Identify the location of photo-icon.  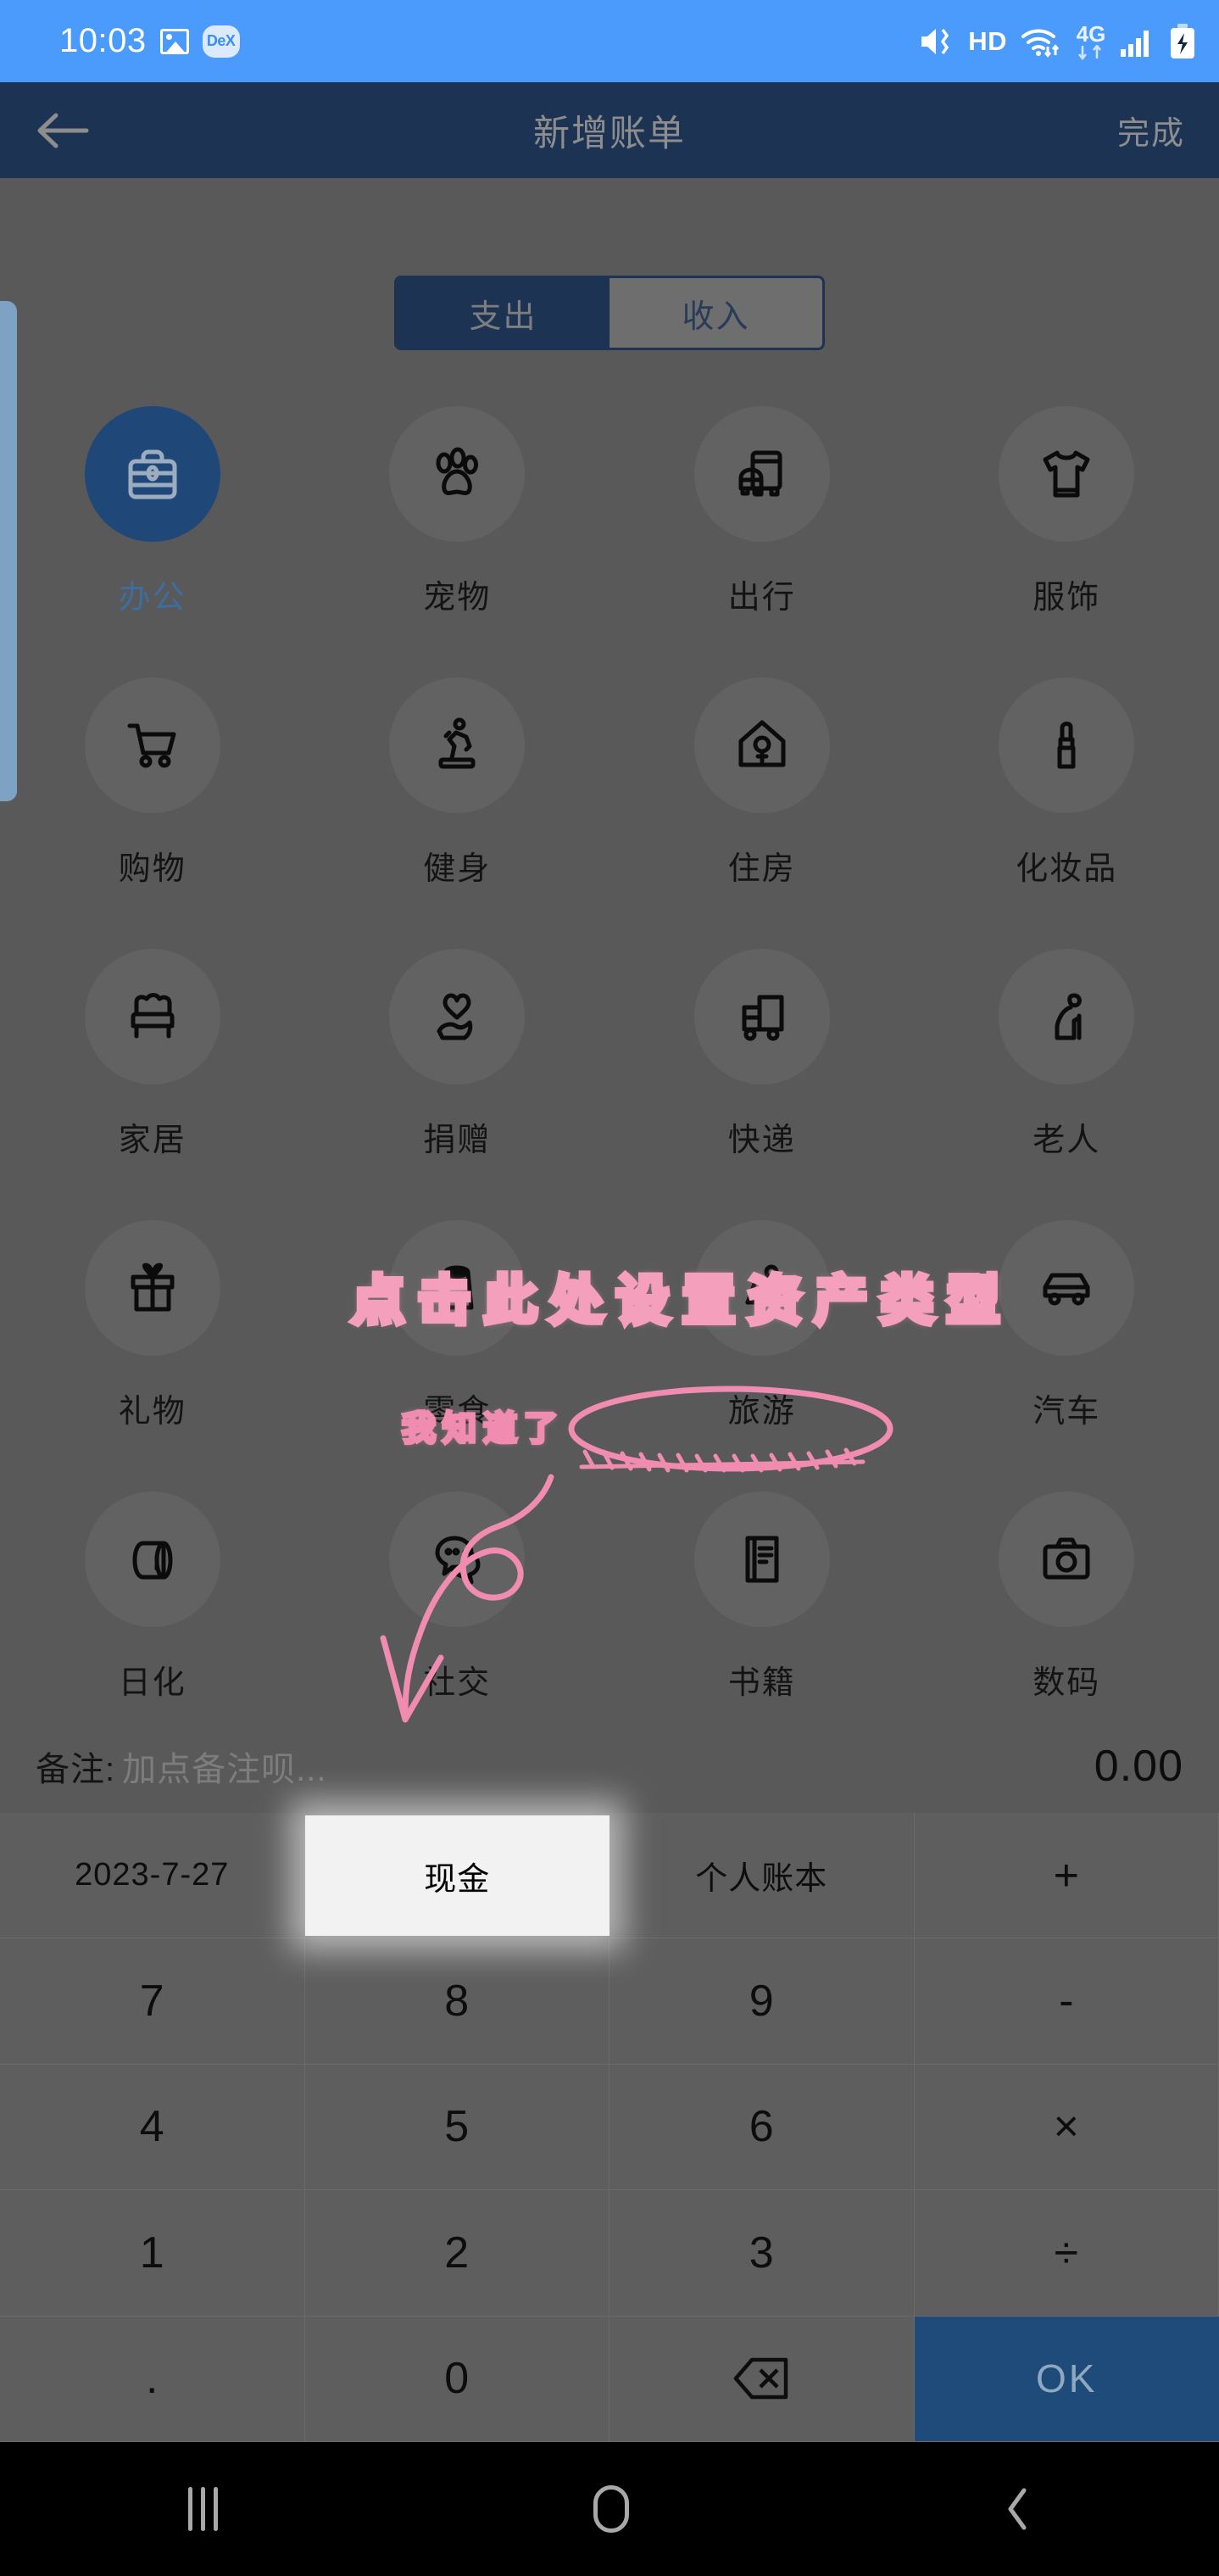
(174, 41).